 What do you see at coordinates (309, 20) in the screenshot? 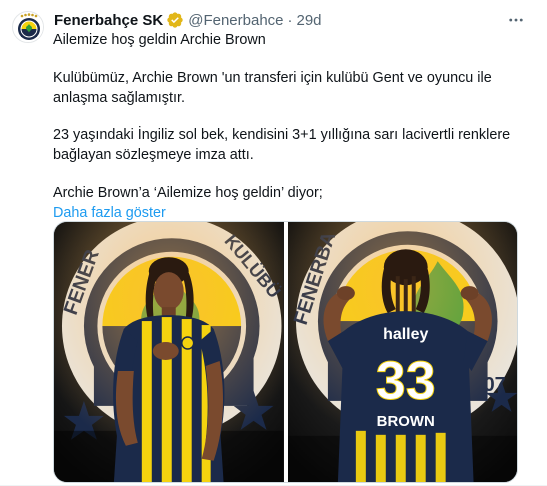
I see `timestamp: 29d` at bounding box center [309, 20].